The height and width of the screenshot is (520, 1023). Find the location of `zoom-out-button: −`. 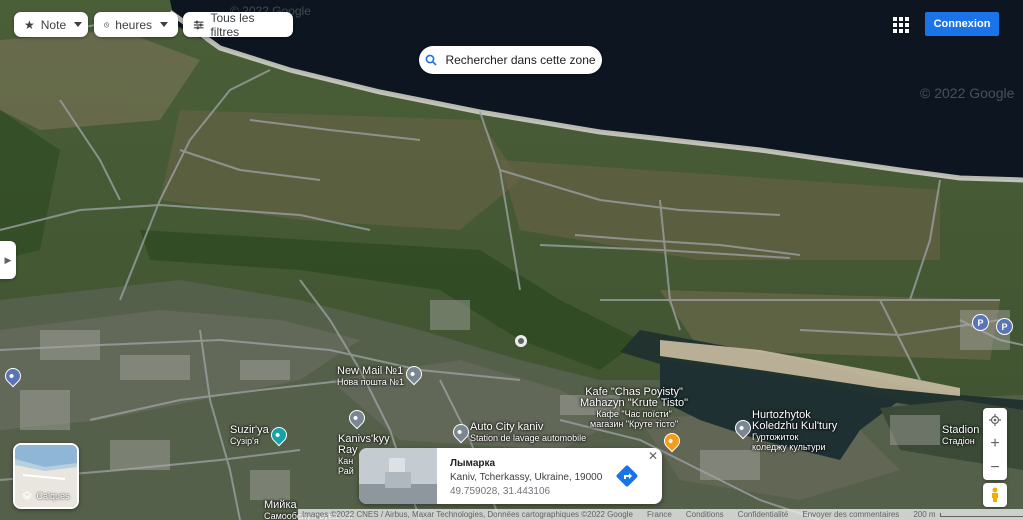

zoom-out-button: − is located at coordinates (995, 468).